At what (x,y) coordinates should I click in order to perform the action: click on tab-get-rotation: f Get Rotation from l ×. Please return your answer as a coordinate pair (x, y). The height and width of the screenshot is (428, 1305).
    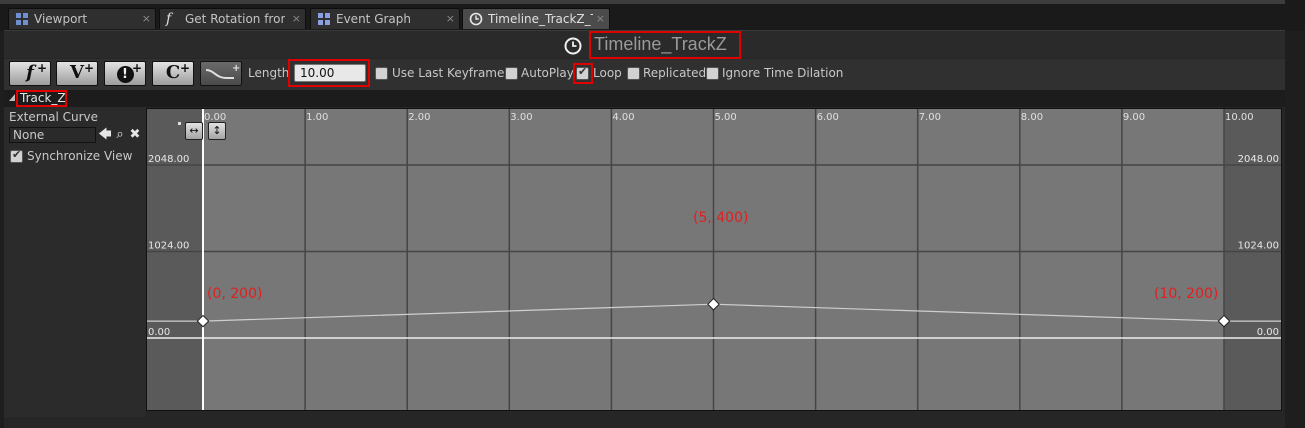
    Looking at the image, I should click on (232, 18).